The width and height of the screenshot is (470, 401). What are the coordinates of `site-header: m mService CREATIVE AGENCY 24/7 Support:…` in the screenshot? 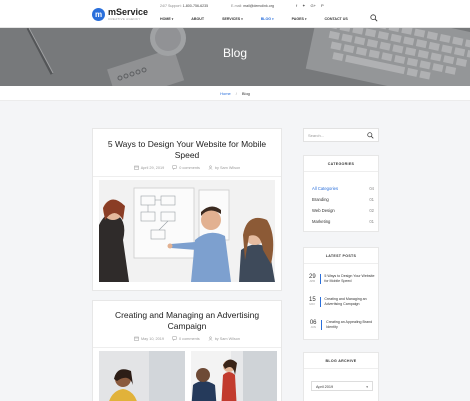 It's located at (235, 13).